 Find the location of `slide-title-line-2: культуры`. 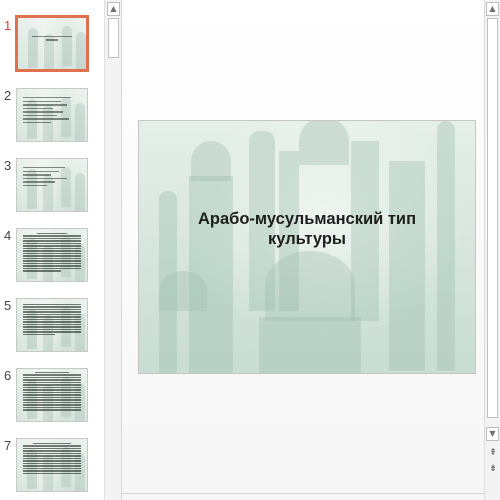

slide-title-line-2: культуры is located at coordinates (306, 239).